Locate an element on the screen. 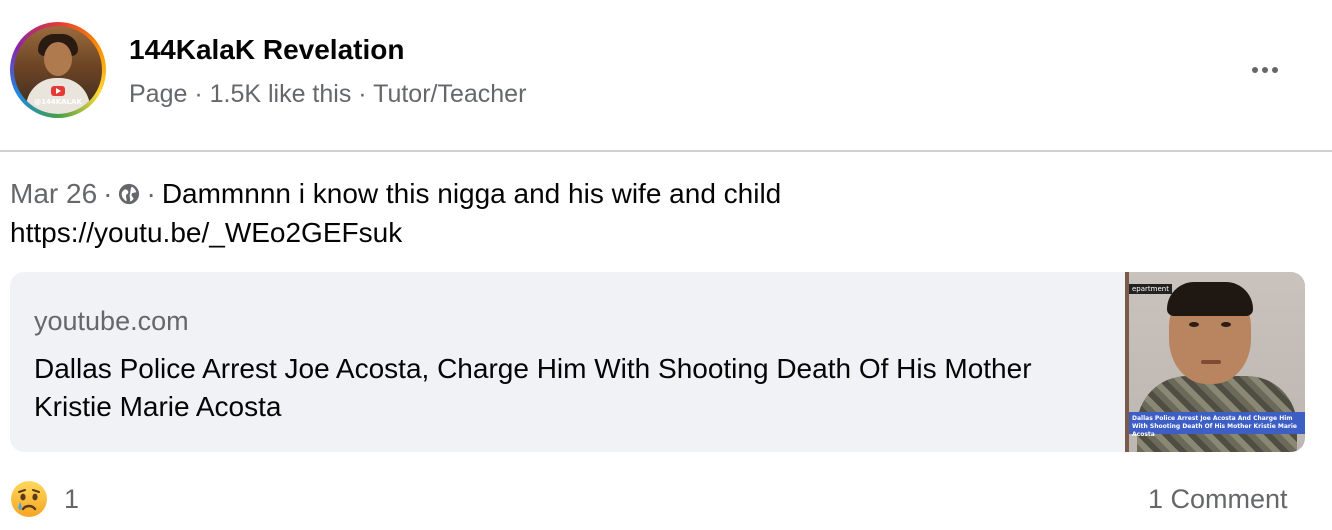  post-date: Mar 26 is located at coordinates (53, 194).